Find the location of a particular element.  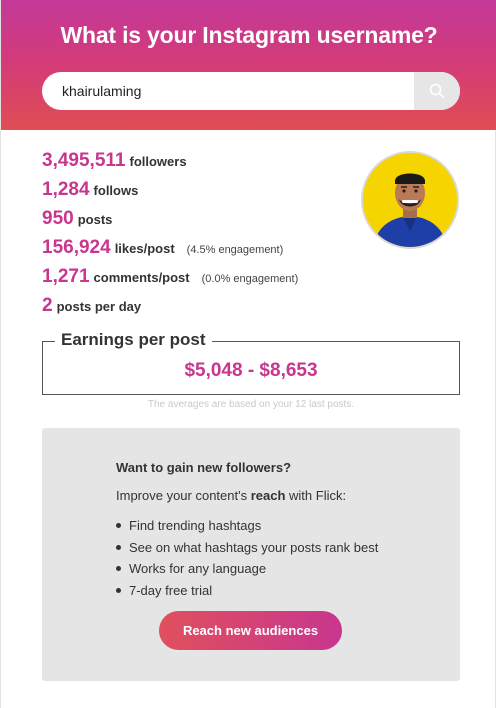

promo-text-bold: reach is located at coordinates (268, 495).